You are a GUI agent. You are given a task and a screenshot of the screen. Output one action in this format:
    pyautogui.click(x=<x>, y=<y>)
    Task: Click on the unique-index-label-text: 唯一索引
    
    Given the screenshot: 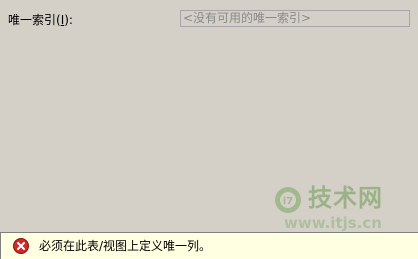 What is the action you would take?
    pyautogui.click(x=32, y=20)
    